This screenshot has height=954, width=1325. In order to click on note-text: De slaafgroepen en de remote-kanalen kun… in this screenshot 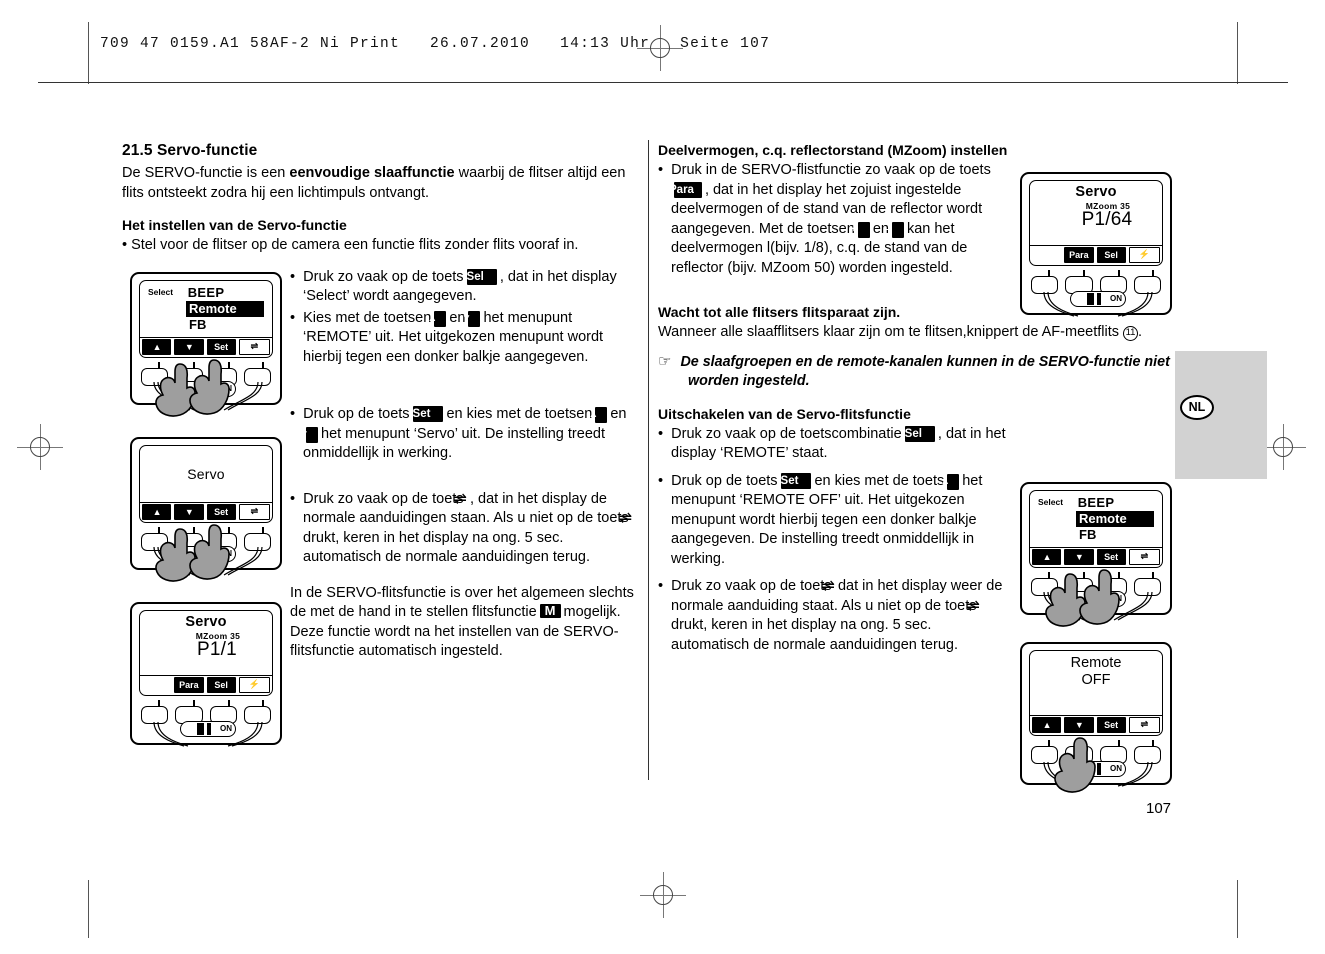, I will do `click(925, 371)`.